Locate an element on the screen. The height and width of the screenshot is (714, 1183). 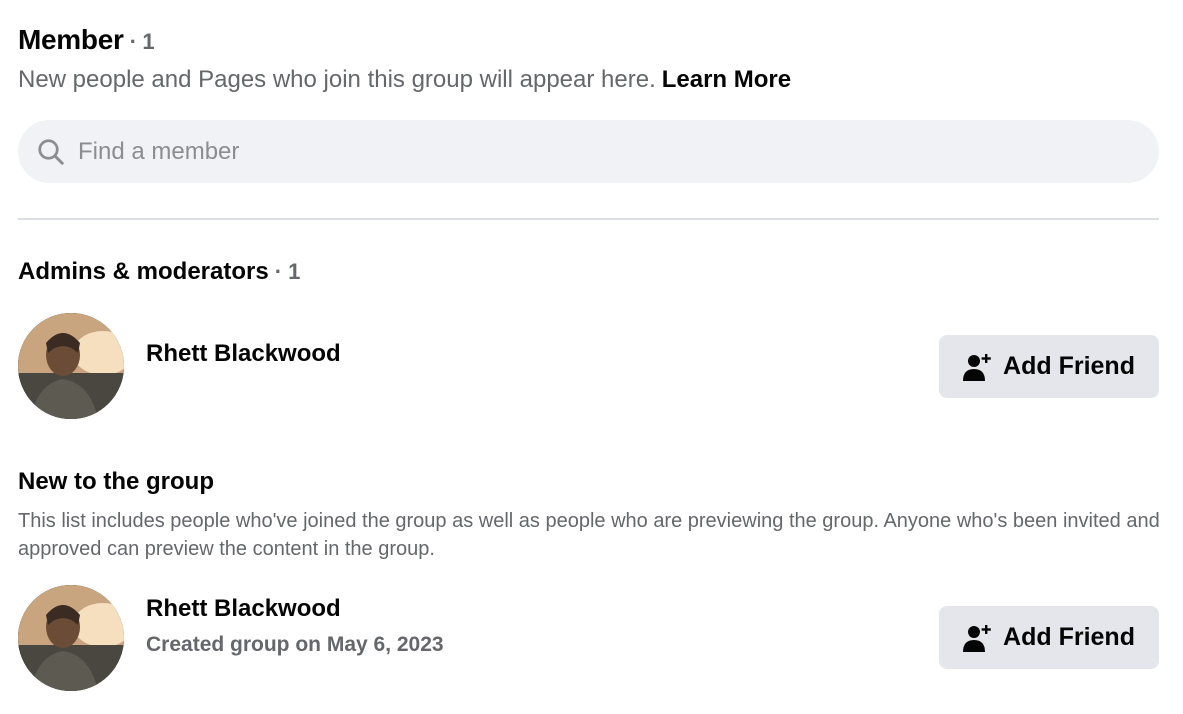
admins-header: Admins & moderators · 1 is located at coordinates (159, 272).